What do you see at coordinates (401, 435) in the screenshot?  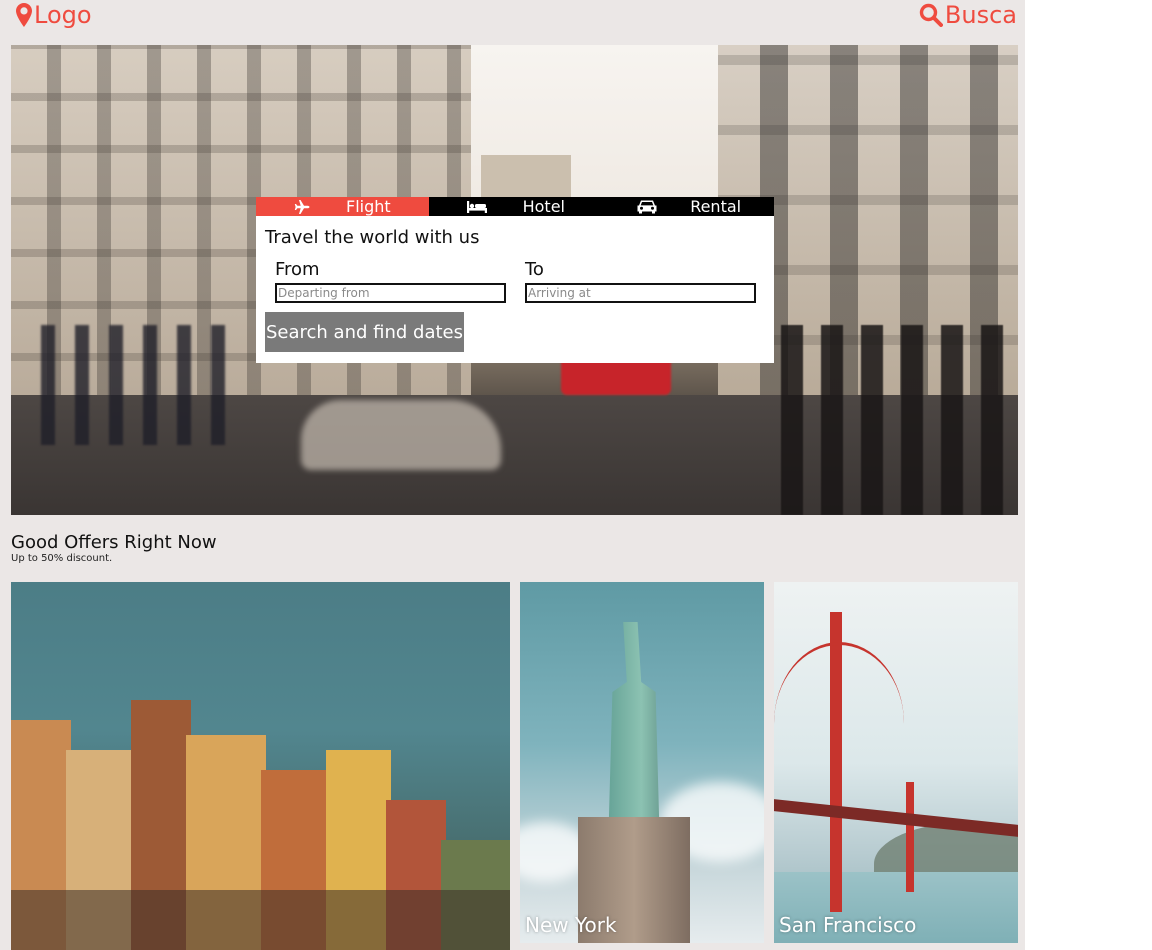 I see `hero-car` at bounding box center [401, 435].